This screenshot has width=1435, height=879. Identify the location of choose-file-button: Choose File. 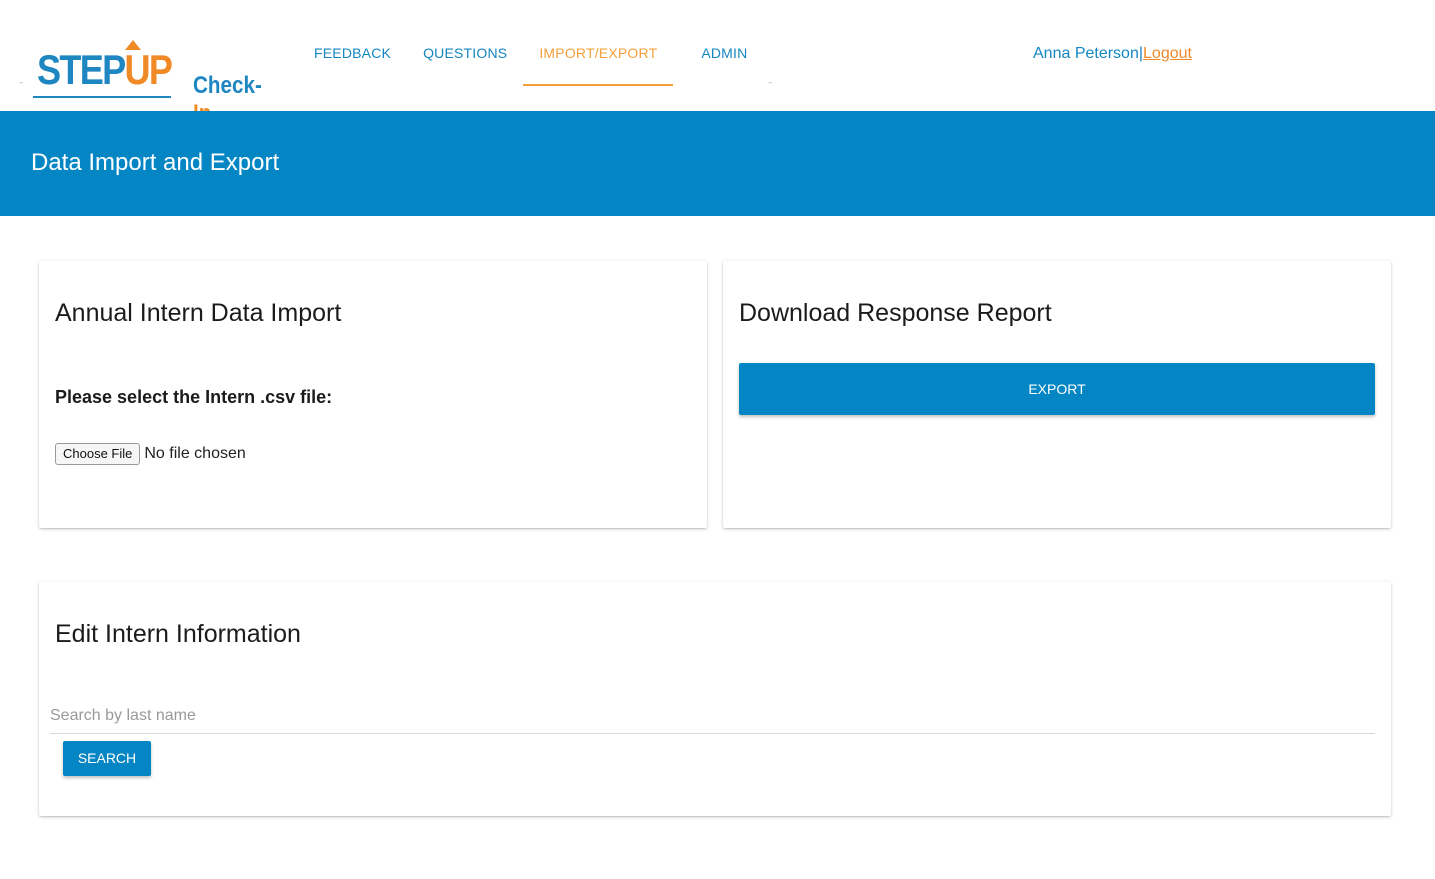
(98, 454).